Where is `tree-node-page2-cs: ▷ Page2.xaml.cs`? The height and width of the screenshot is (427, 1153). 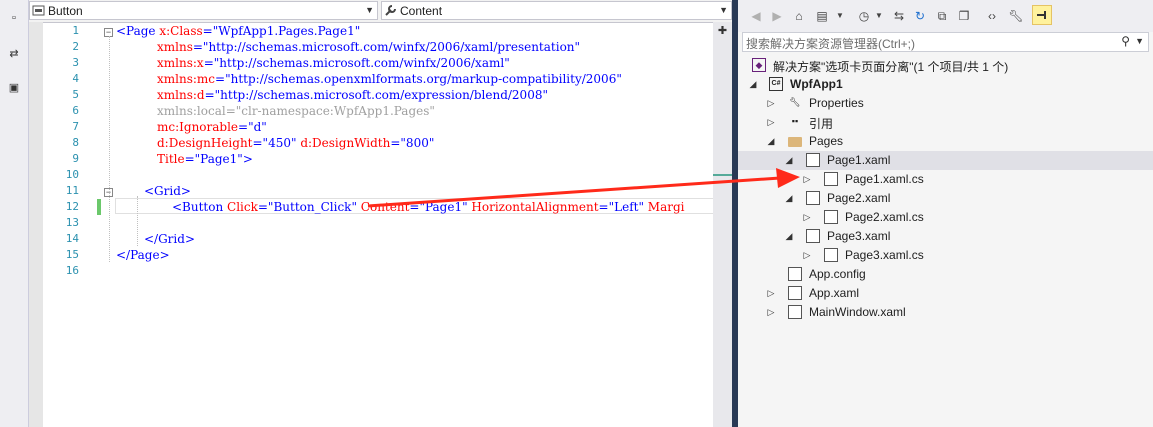
tree-node-page2-cs: ▷ Page2.xaml.cs is located at coordinates (945, 217).